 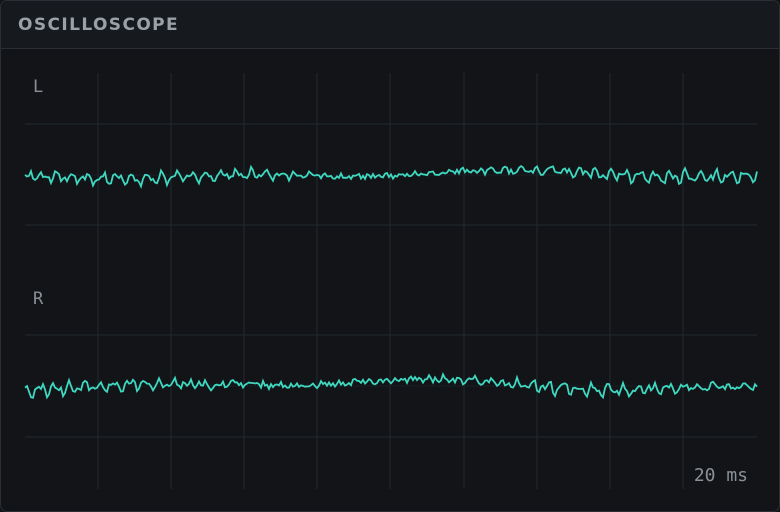 What do you see at coordinates (38, 87) in the screenshot?
I see `channel-label-left: L` at bounding box center [38, 87].